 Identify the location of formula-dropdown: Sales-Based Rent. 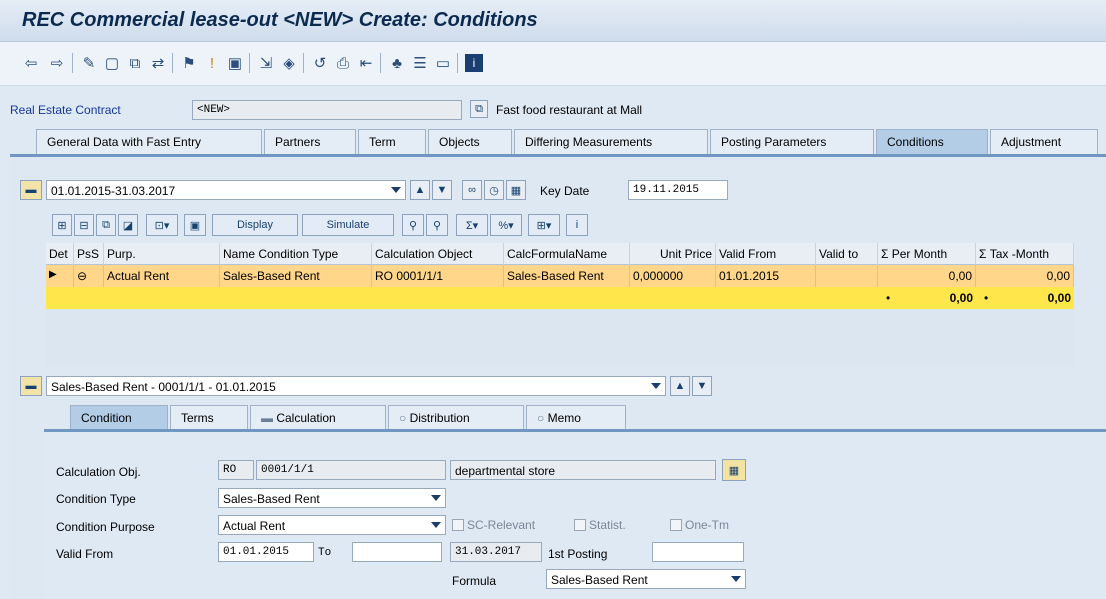
(646, 579).